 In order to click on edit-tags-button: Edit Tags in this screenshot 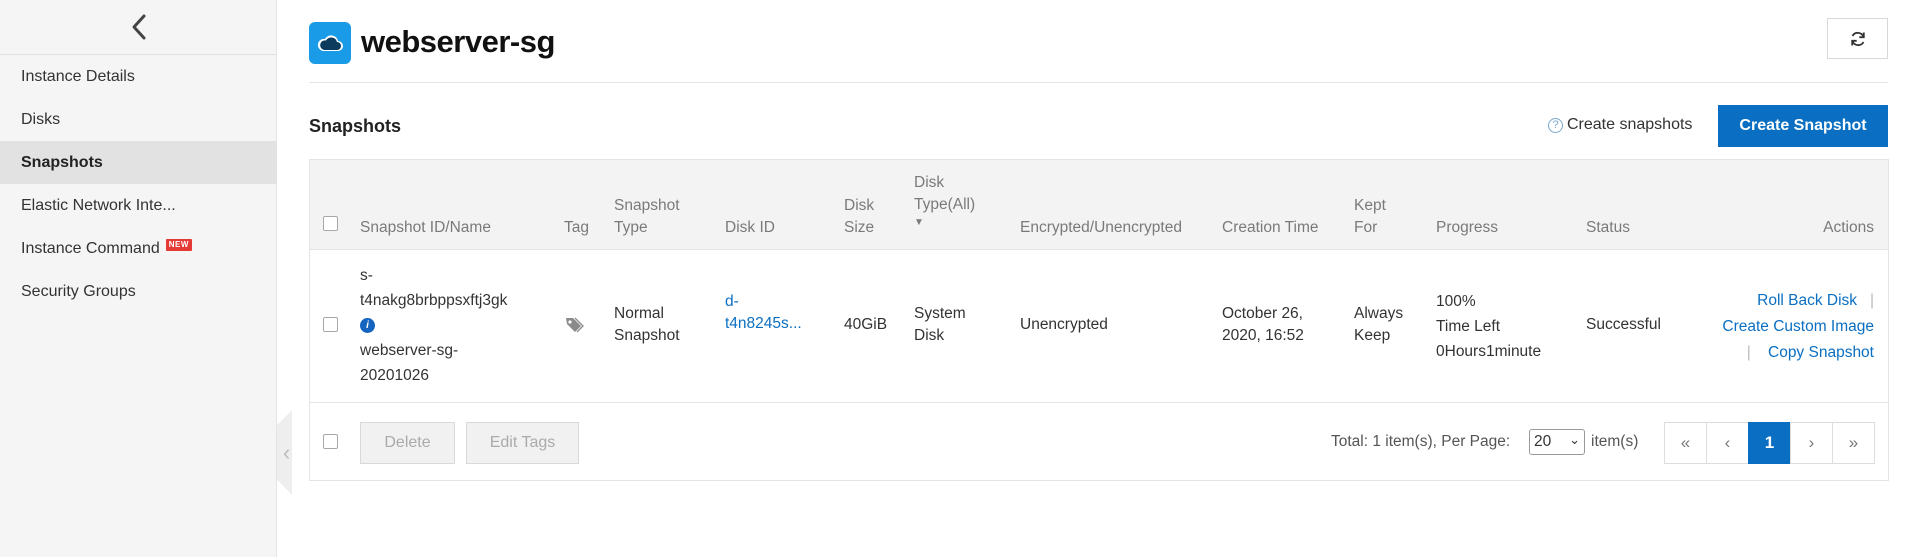, I will do `click(522, 443)`.